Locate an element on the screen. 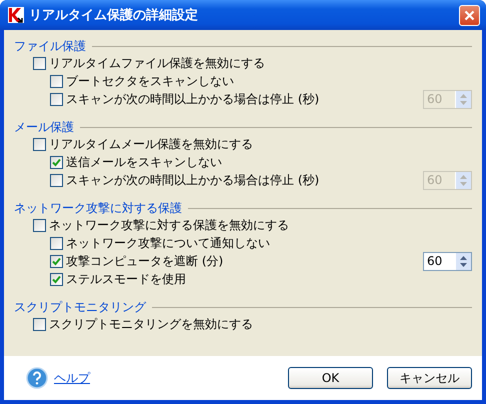  app-logo-icon is located at coordinates (16, 15).